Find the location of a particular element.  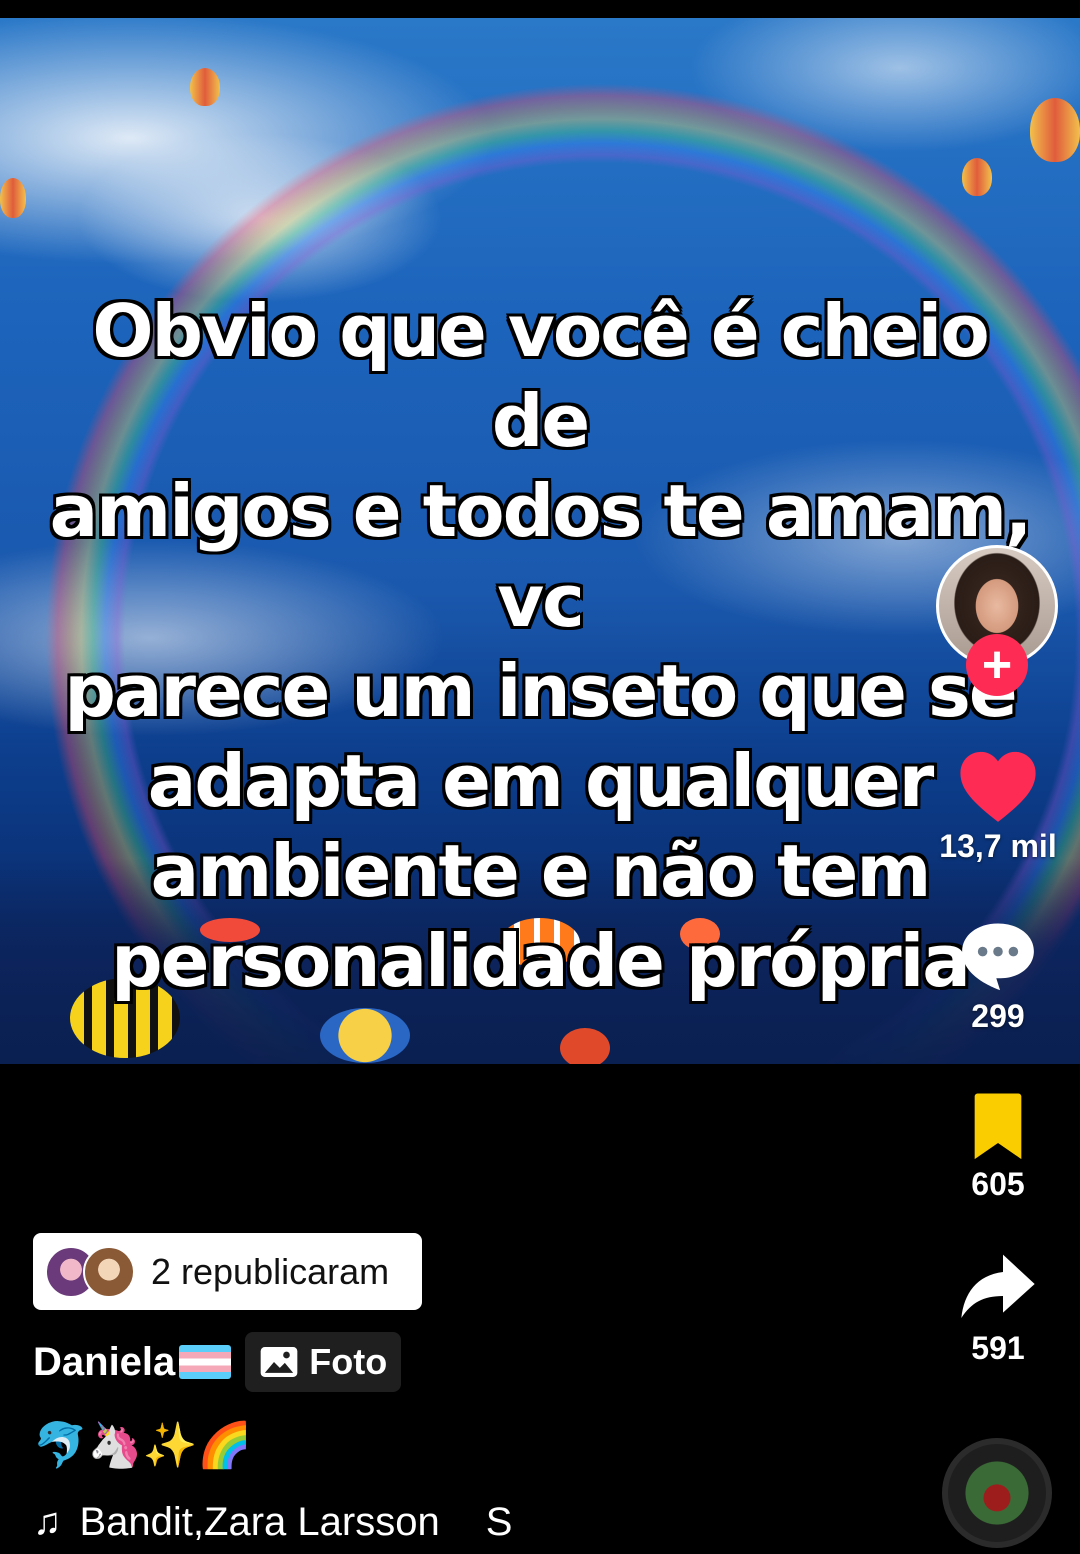

follow-button: + is located at coordinates (997, 665).